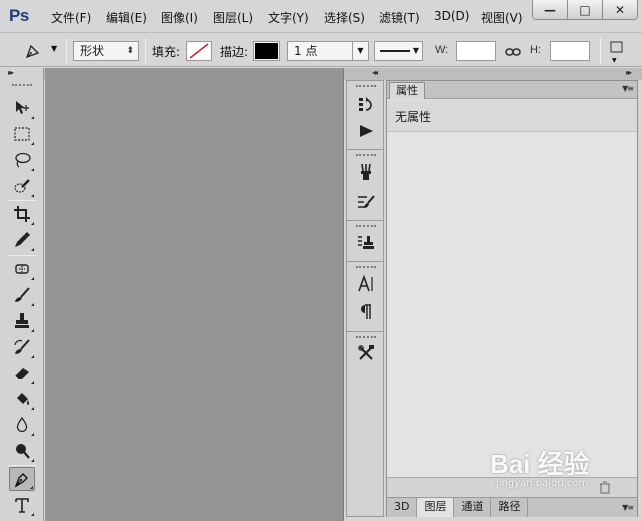 The width and height of the screenshot is (642, 521). Describe the element at coordinates (476, 51) in the screenshot. I see `width-input` at that location.